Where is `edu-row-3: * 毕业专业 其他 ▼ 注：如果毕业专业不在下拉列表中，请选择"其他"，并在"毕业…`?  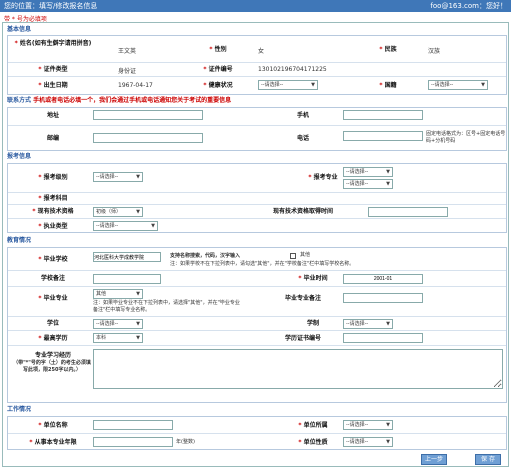
edu-row-3: * 毕业专业 其他 ▼ 注：如果毕业专业不在下拉列表中，请选择"其他"，并在"毕业… is located at coordinates (257, 301).